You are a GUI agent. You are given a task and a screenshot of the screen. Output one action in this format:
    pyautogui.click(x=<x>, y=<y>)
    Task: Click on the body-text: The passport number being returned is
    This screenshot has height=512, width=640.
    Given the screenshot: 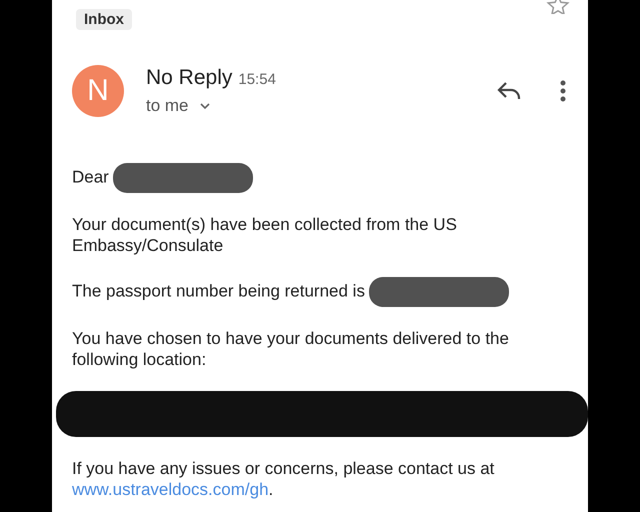 What is the action you would take?
    pyautogui.click(x=218, y=290)
    